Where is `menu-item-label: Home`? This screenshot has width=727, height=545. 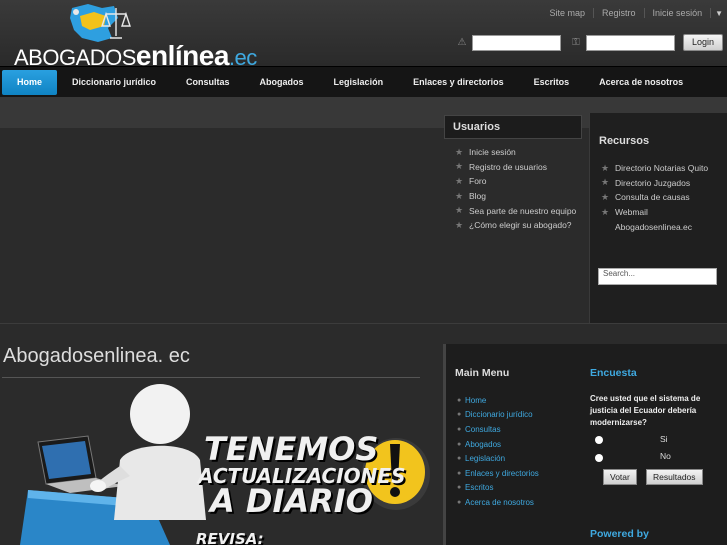 menu-item-label: Home is located at coordinates (476, 400).